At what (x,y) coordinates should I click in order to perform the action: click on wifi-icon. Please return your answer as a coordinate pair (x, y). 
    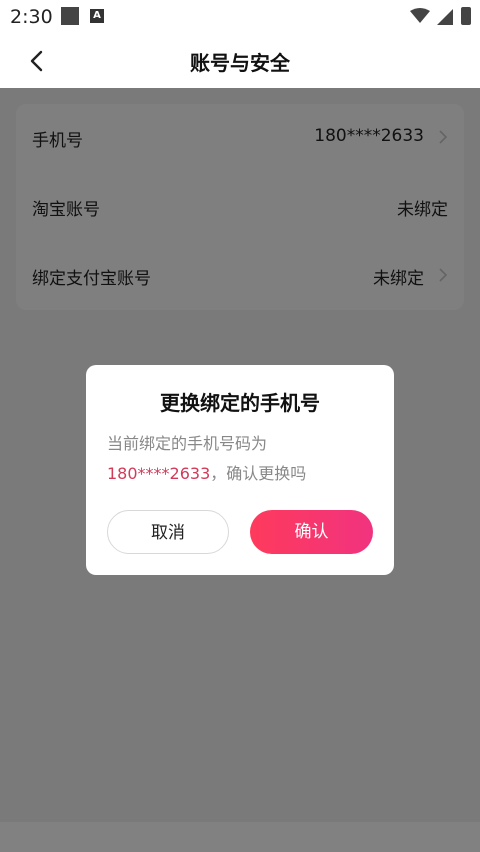
    Looking at the image, I should click on (420, 15).